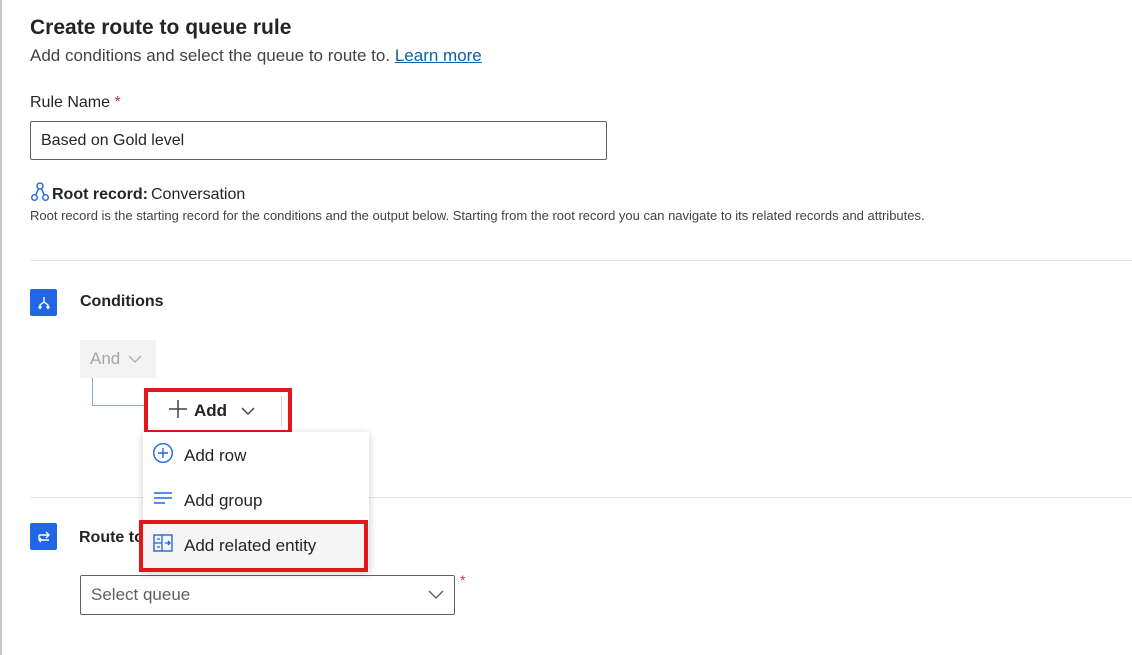 This screenshot has height=655, width=1132. I want to click on panel-left-border, so click(1, 327).